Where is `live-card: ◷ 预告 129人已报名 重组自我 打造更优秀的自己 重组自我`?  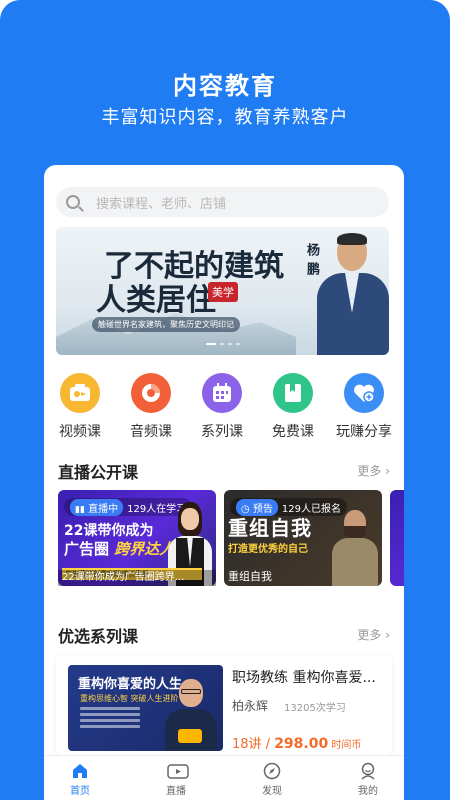 live-card: ◷ 预告 129人已报名 重组自我 打造更优秀的自己 重组自我 is located at coordinates (303, 538).